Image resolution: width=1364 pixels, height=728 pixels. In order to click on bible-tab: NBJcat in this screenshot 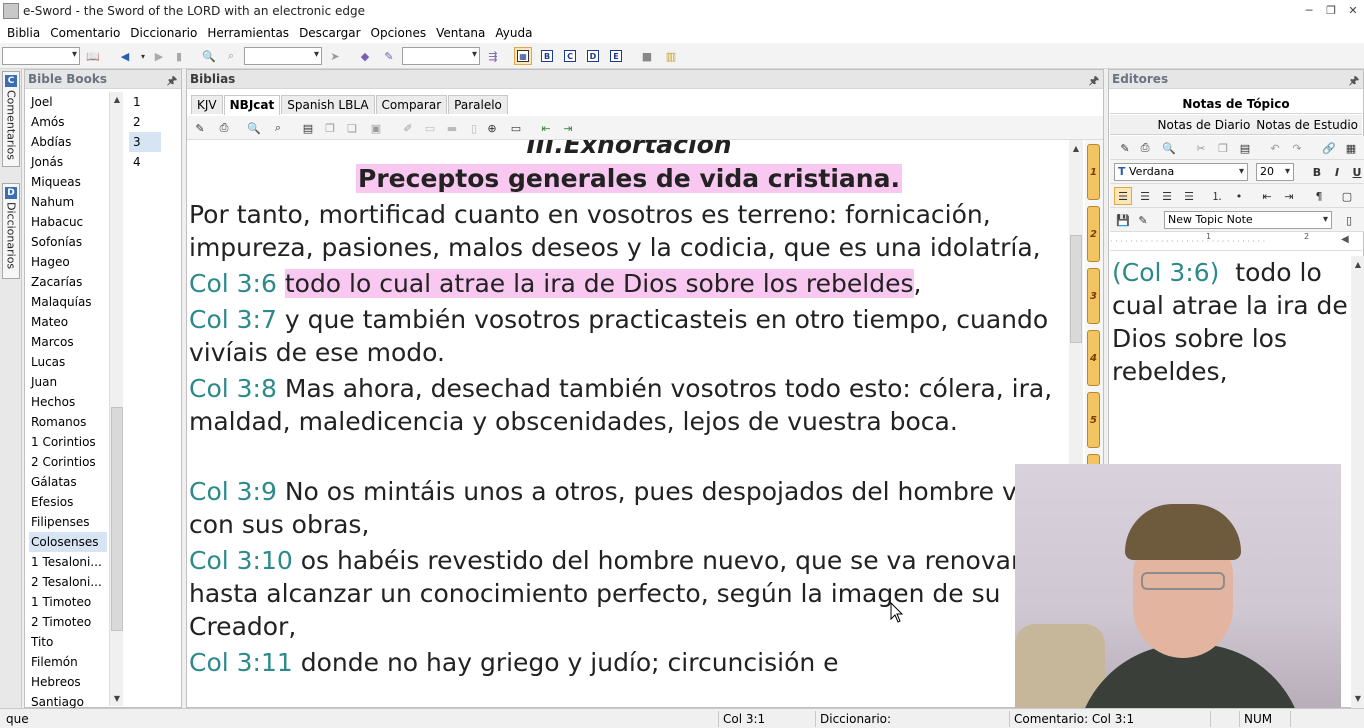, I will do `click(252, 105)`.